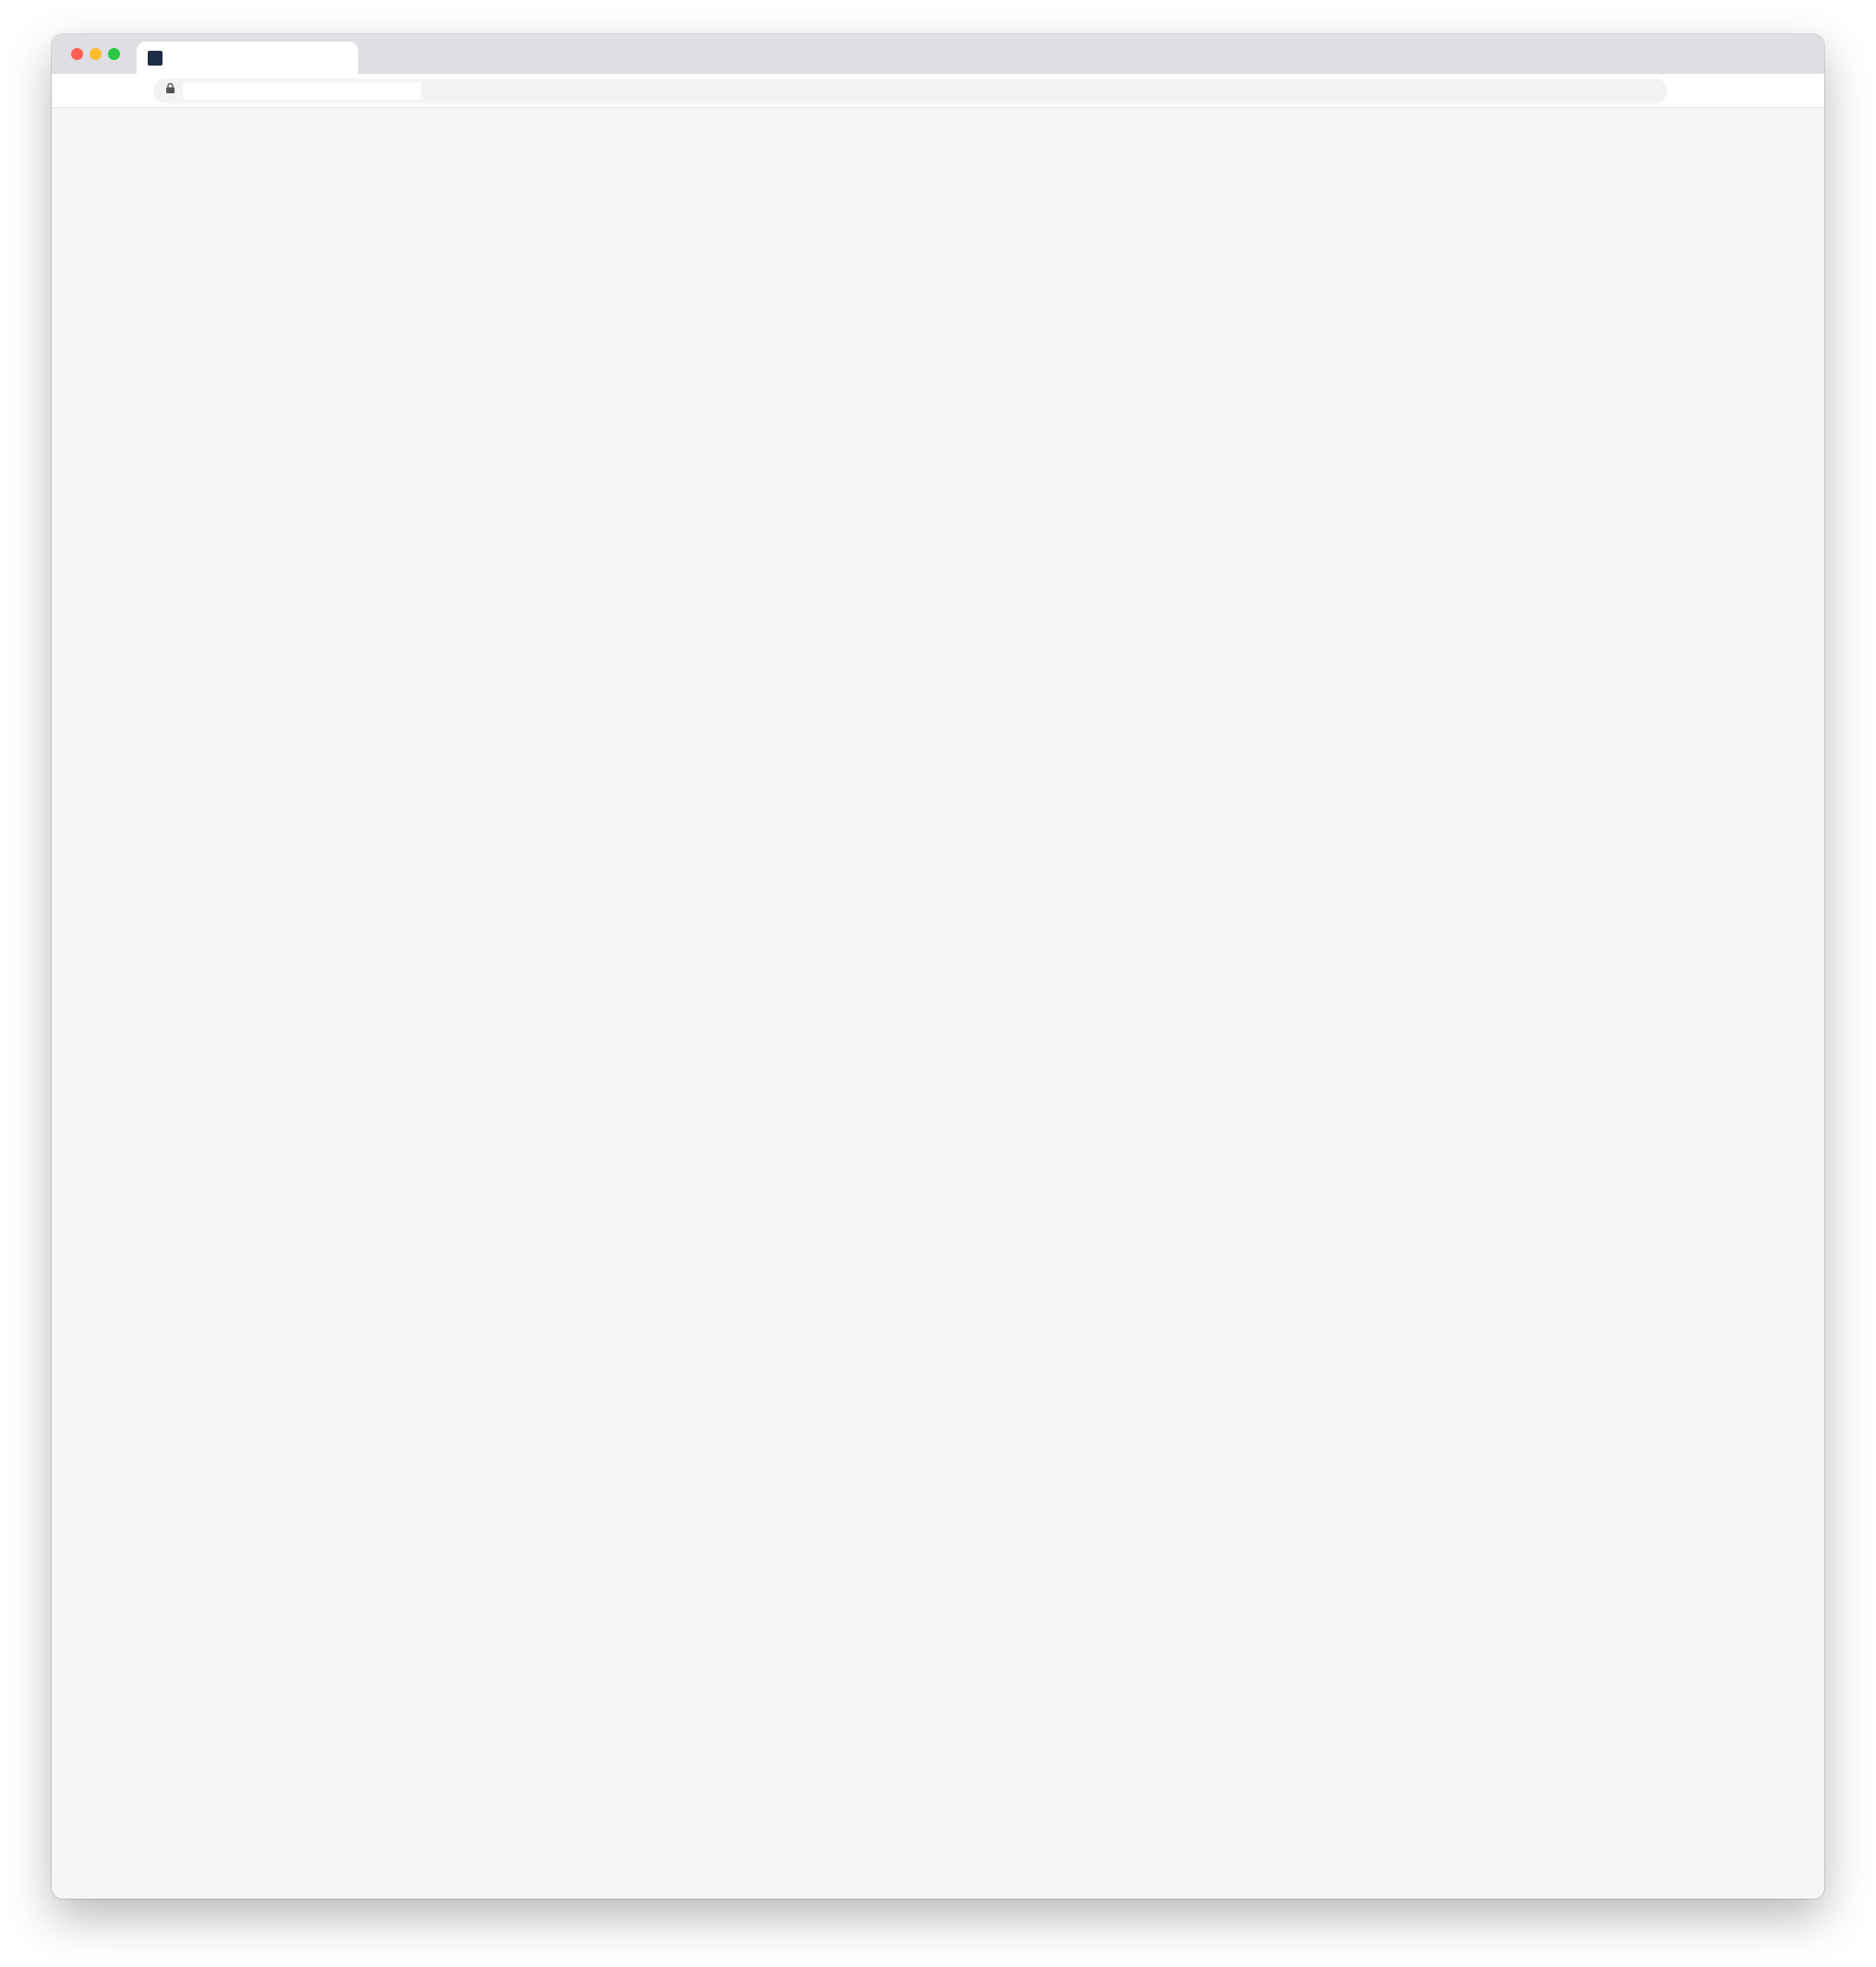  I want to click on minimize-window-button, so click(96, 54).